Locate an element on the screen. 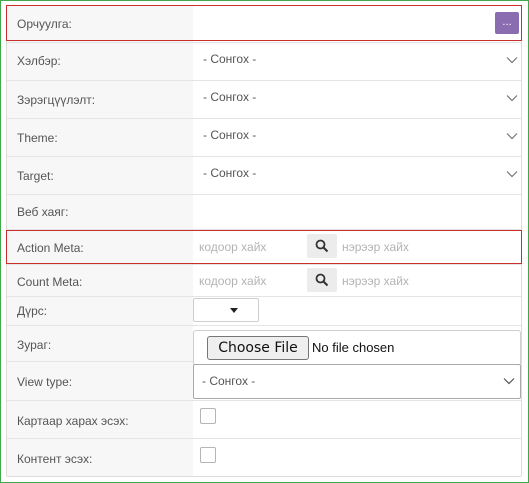 This screenshot has width=529, height=483. highlight-action-meta is located at coordinates (264, 247).